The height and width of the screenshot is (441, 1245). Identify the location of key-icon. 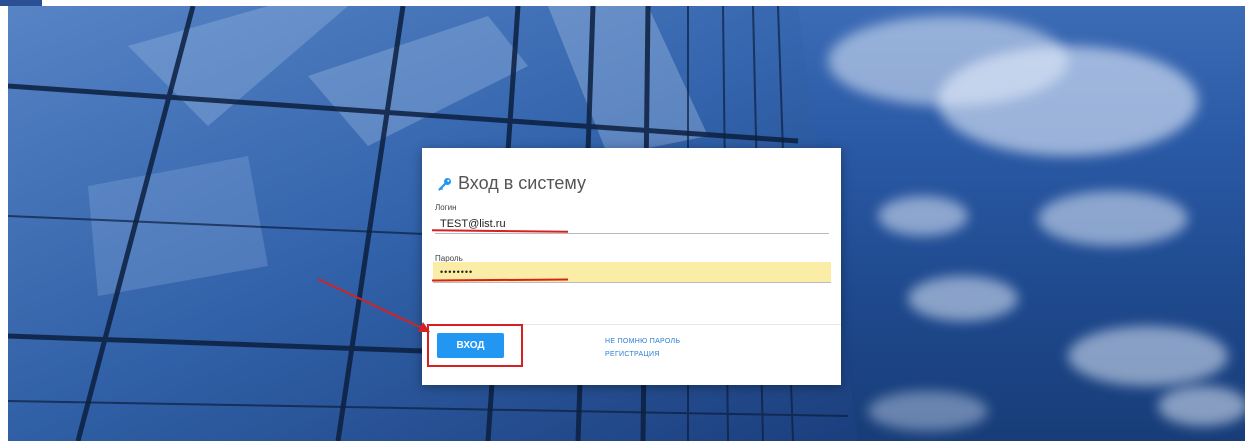
(444, 184).